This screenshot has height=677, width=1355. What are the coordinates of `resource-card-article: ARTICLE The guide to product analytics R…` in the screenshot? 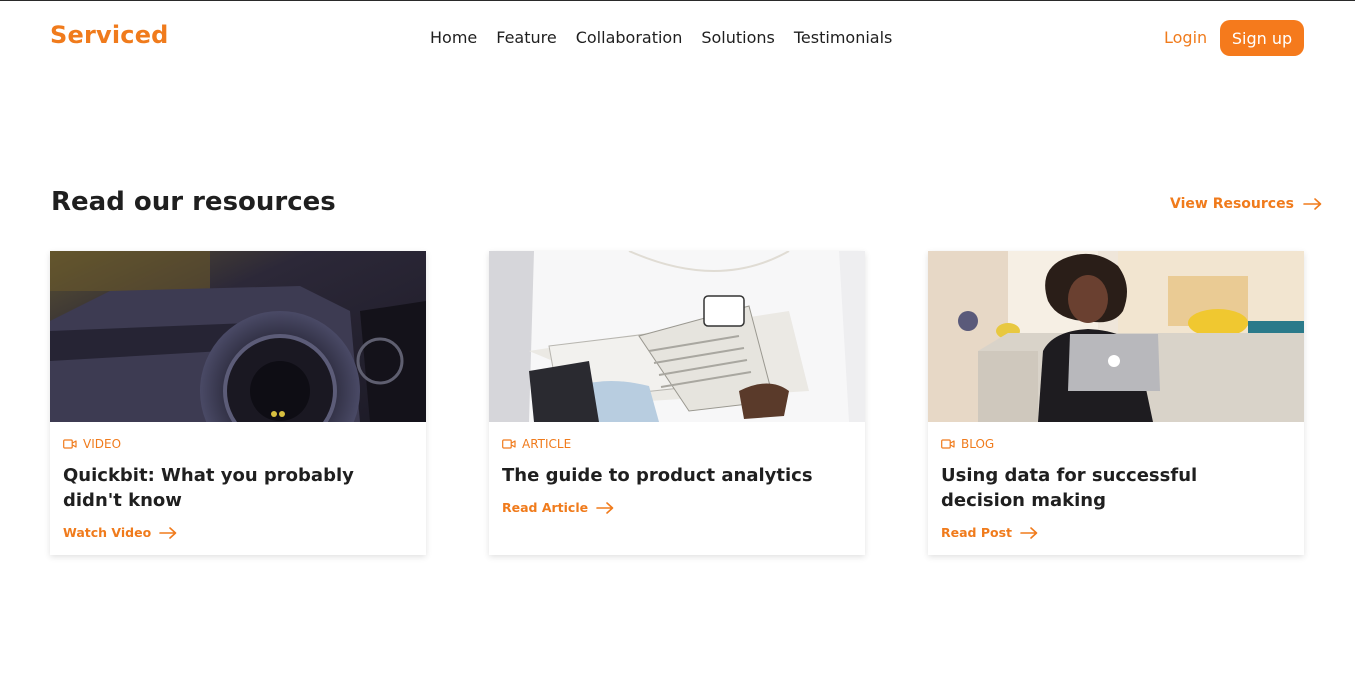 It's located at (677, 403).